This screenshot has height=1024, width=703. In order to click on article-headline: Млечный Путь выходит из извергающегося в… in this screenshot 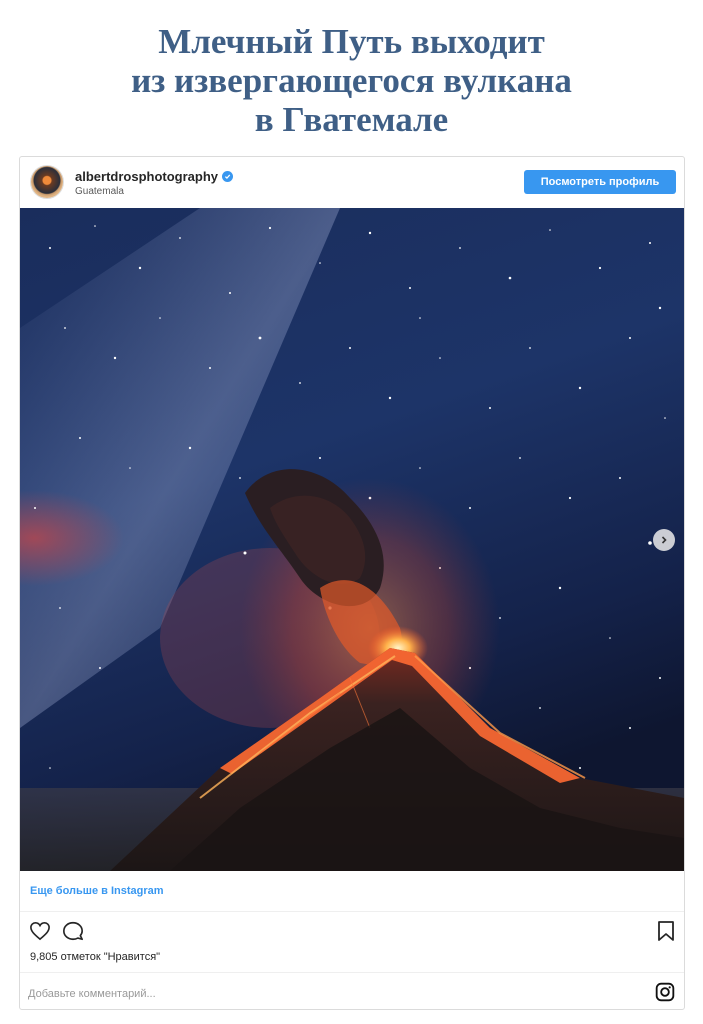, I will do `click(351, 80)`.